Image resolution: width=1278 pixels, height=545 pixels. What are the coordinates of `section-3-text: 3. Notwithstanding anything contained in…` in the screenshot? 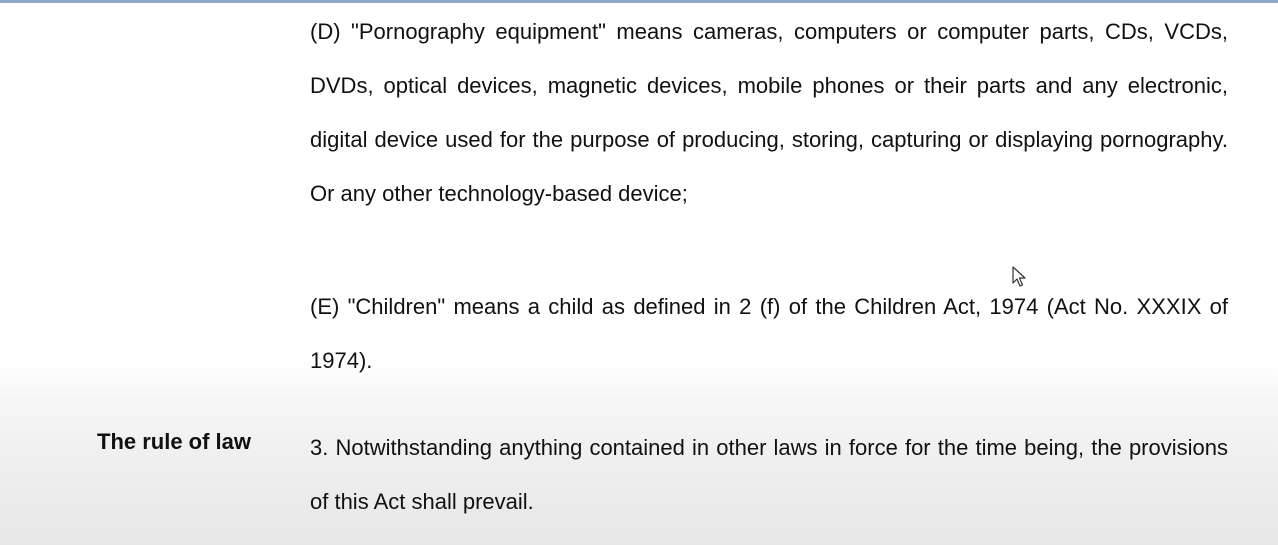 It's located at (769, 474).